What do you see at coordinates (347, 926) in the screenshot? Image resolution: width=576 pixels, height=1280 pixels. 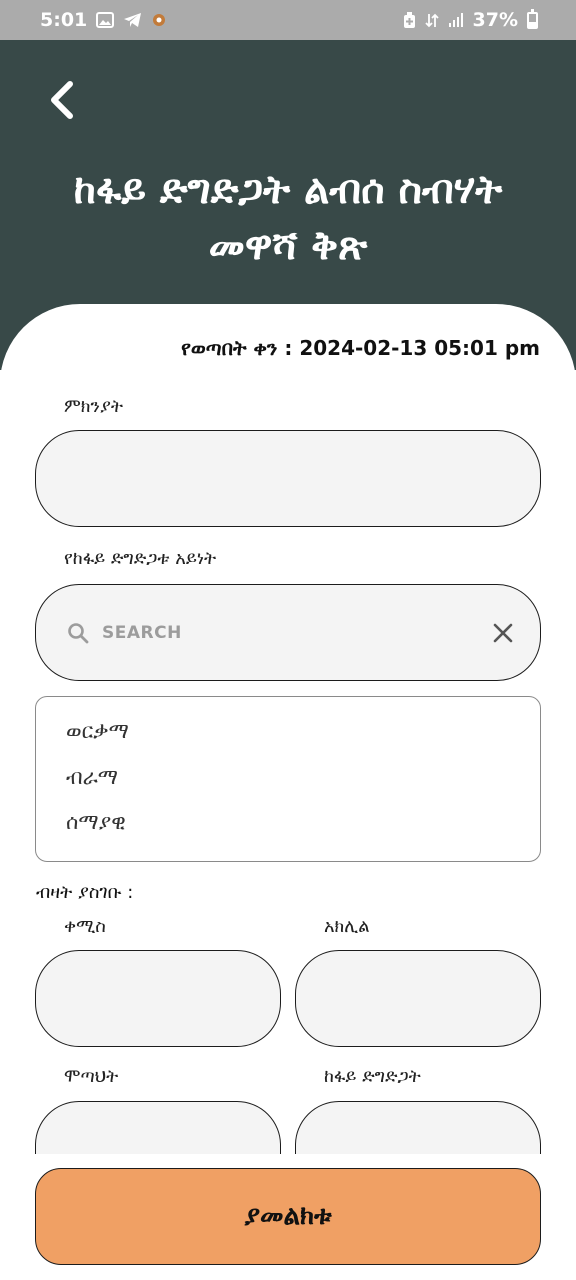 I see `qty-label-crown: አክሊል` at bounding box center [347, 926].